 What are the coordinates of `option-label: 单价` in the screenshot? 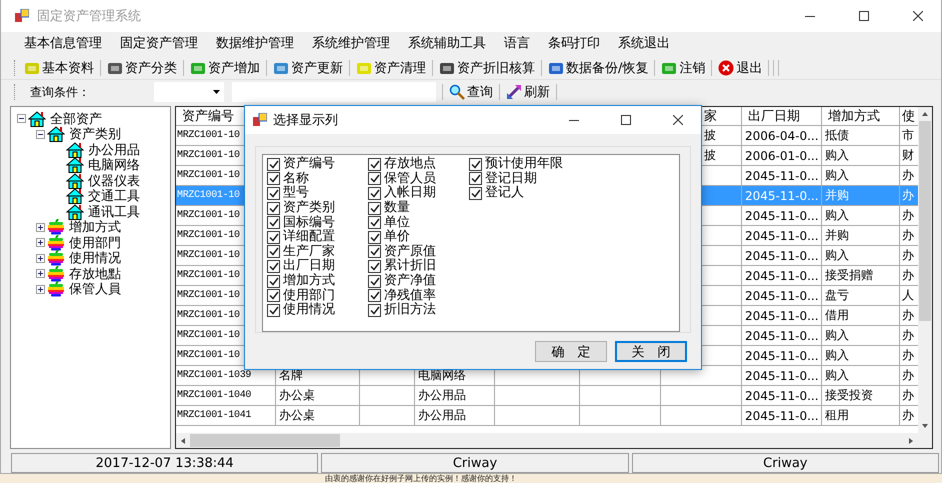 It's located at (397, 237).